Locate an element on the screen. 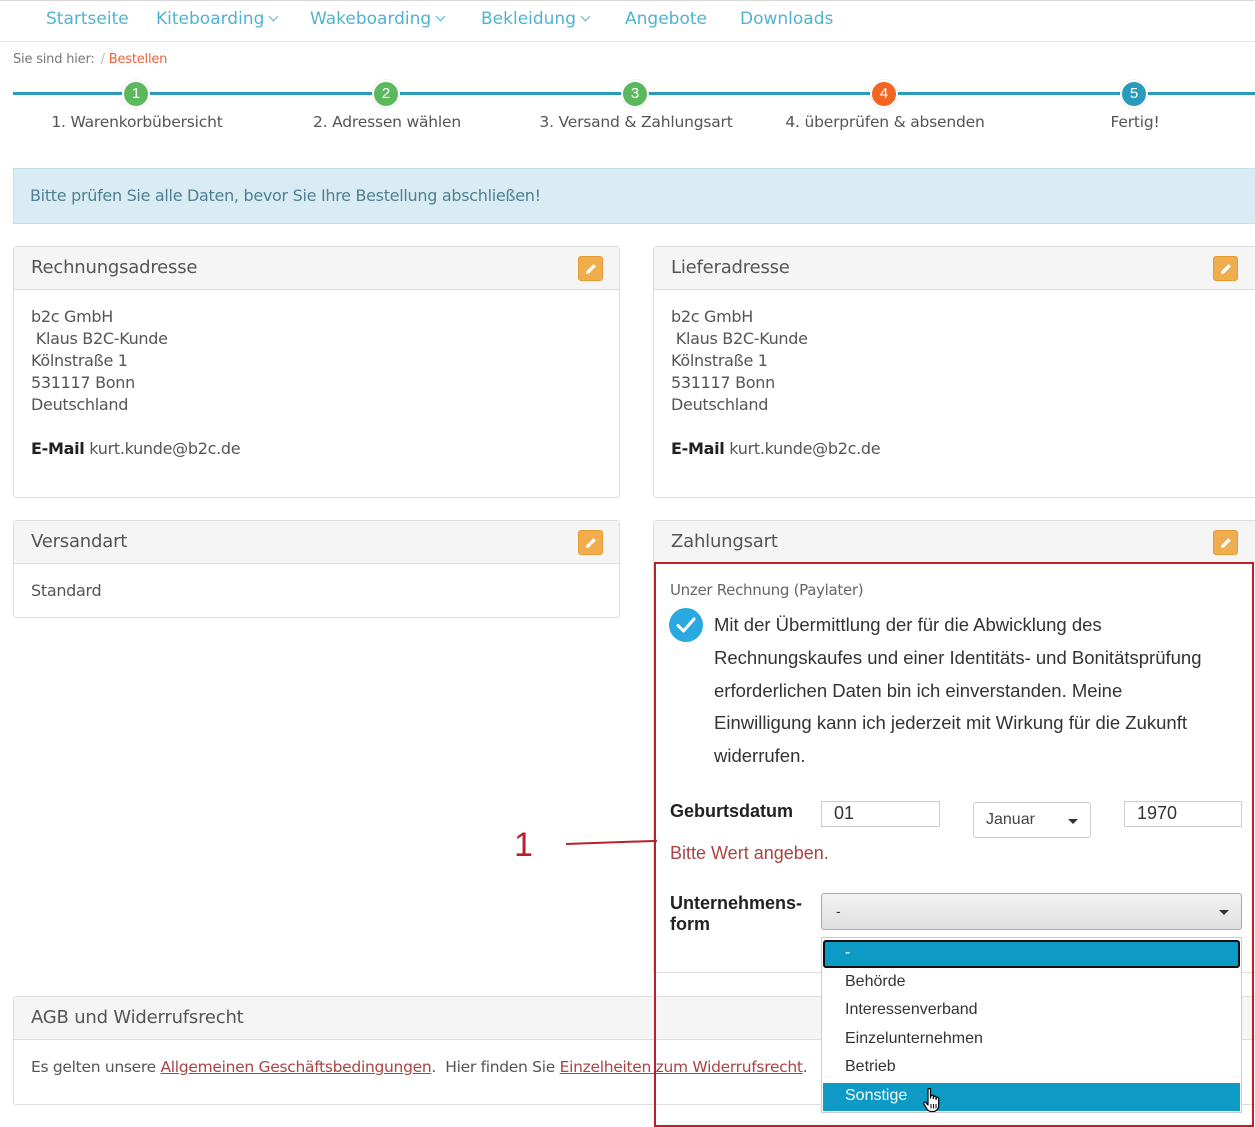 The width and height of the screenshot is (1255, 1127). step-3-circle: 3 is located at coordinates (635, 94).